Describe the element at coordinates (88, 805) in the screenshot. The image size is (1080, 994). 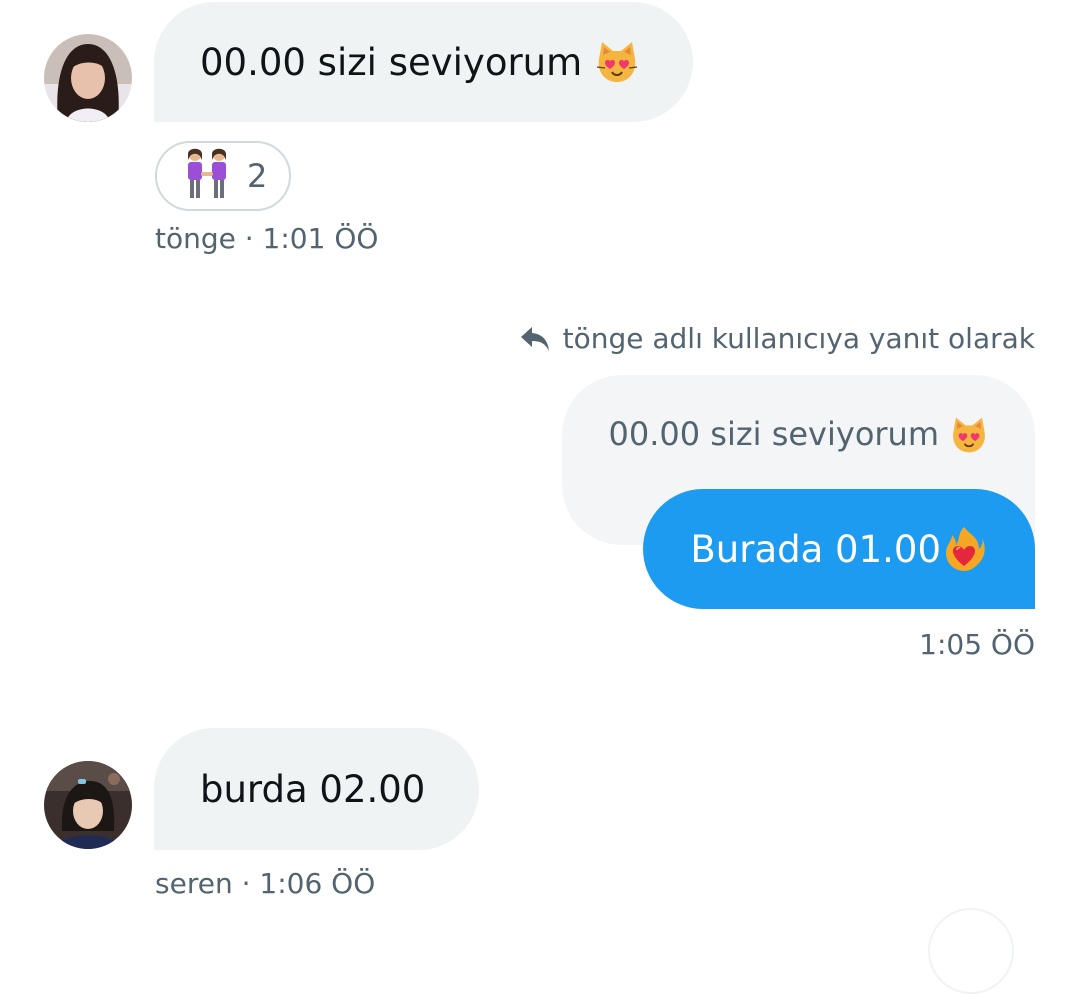
I see `avatar-seren` at that location.